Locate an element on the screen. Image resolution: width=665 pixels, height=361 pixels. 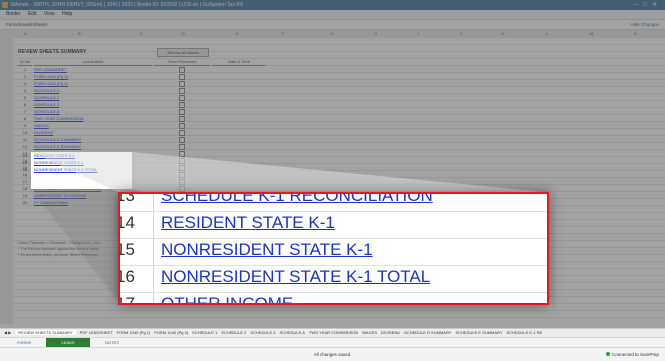
row-number: 11 is located at coordinates (25, 139).